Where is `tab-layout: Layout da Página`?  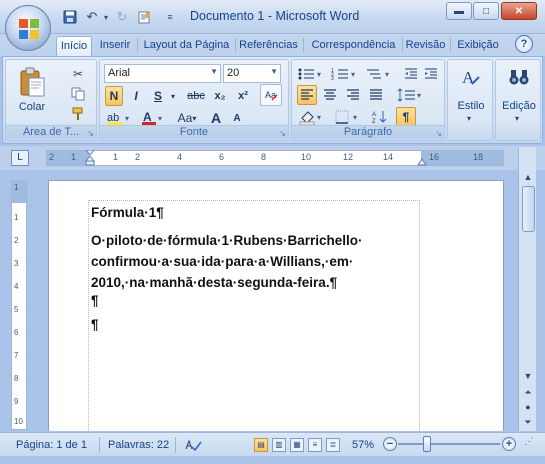
tab-layout: Layout da Página is located at coordinates (186, 46).